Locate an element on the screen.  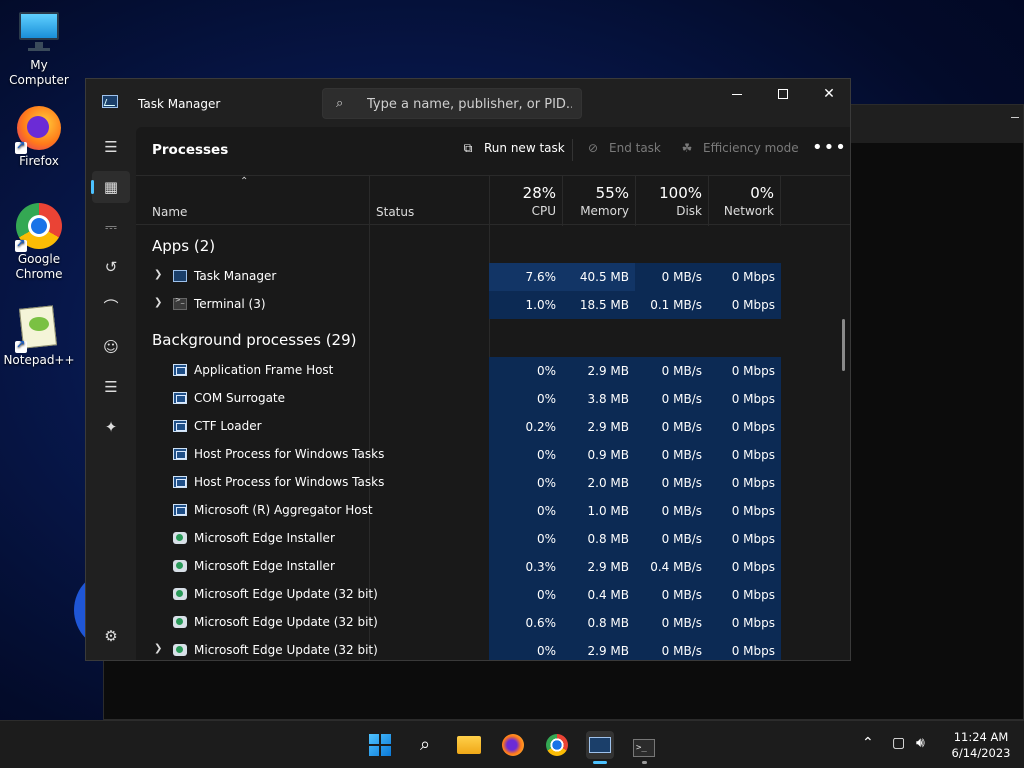
run-new-task-button: ⧉ Run new task is located at coordinates (512, 148).